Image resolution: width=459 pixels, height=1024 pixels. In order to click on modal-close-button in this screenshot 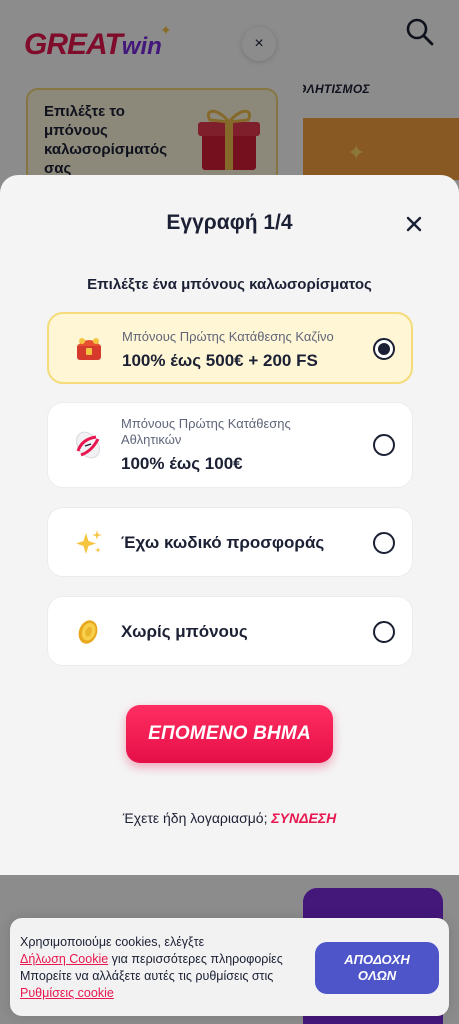, I will do `click(414, 224)`.